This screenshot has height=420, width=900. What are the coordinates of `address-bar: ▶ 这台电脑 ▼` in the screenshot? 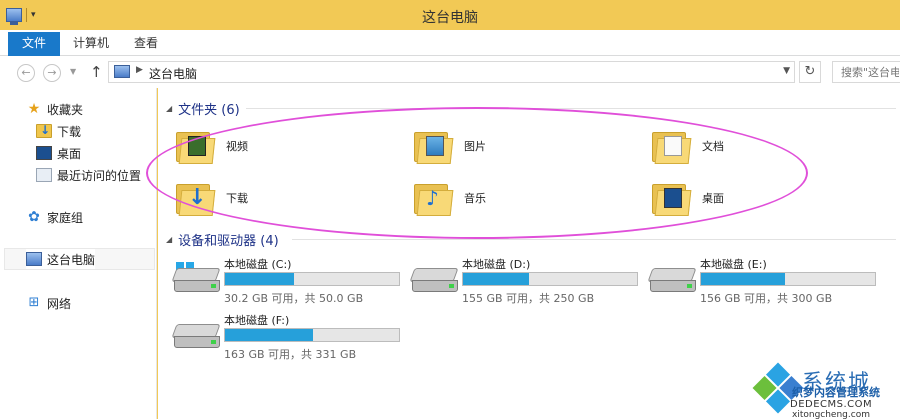 It's located at (451, 72).